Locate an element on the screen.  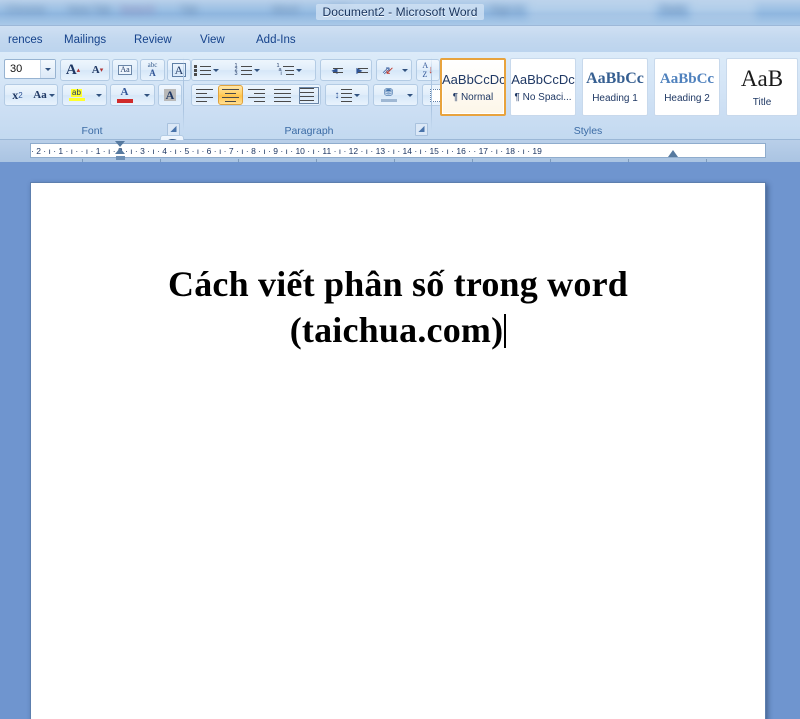
document-line-1: Cách viết phân số trong word is located at coordinates (398, 284).